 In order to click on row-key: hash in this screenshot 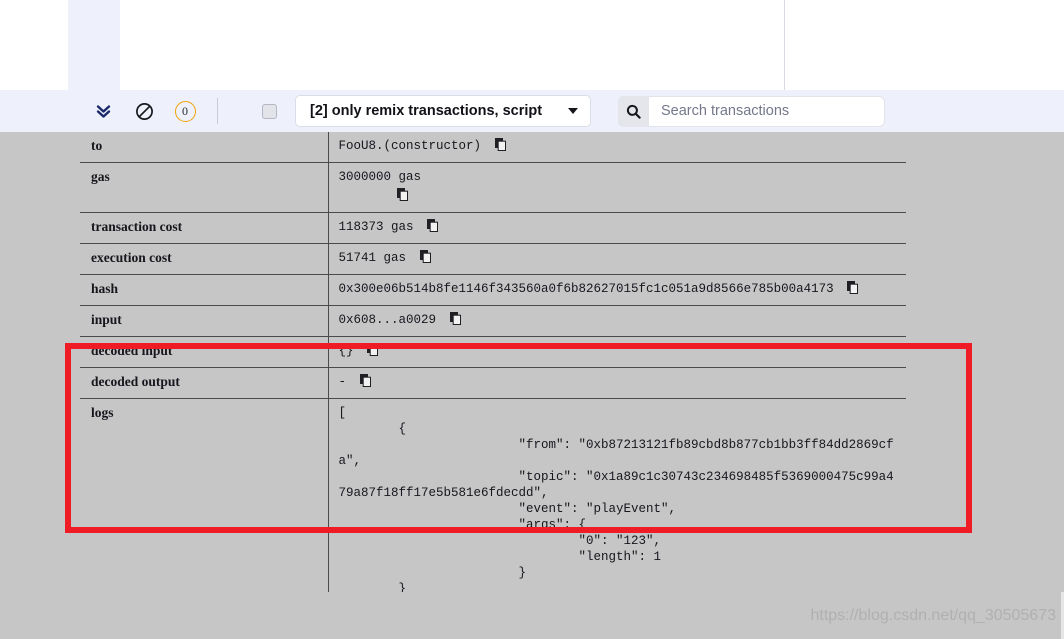, I will do `click(204, 290)`.